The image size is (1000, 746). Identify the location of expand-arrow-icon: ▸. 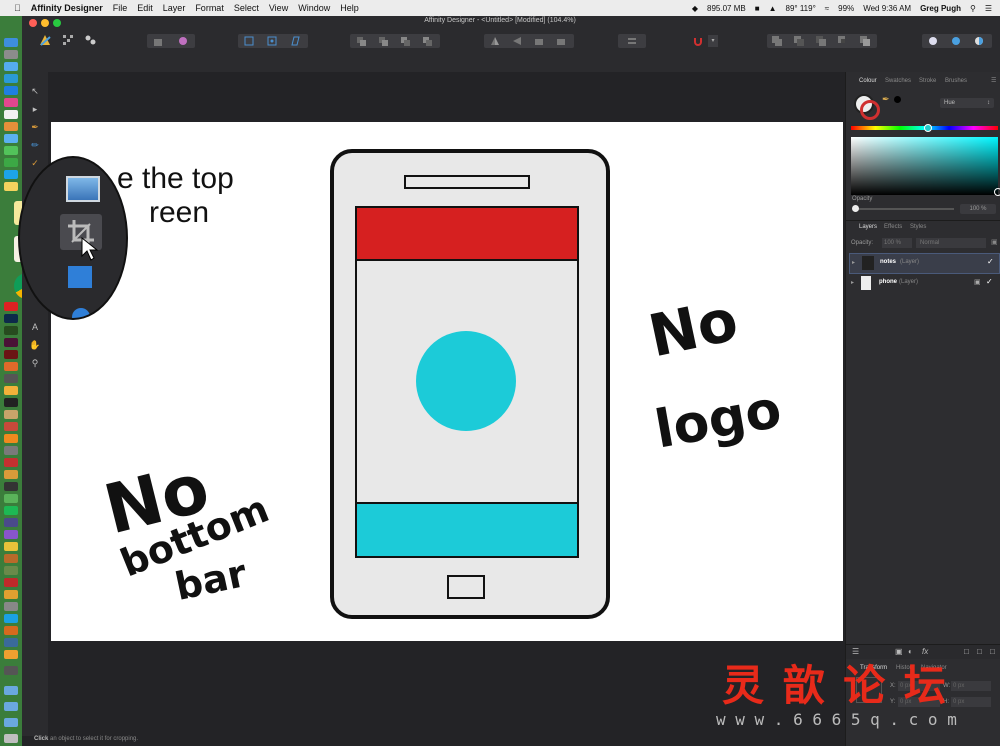
(852, 282).